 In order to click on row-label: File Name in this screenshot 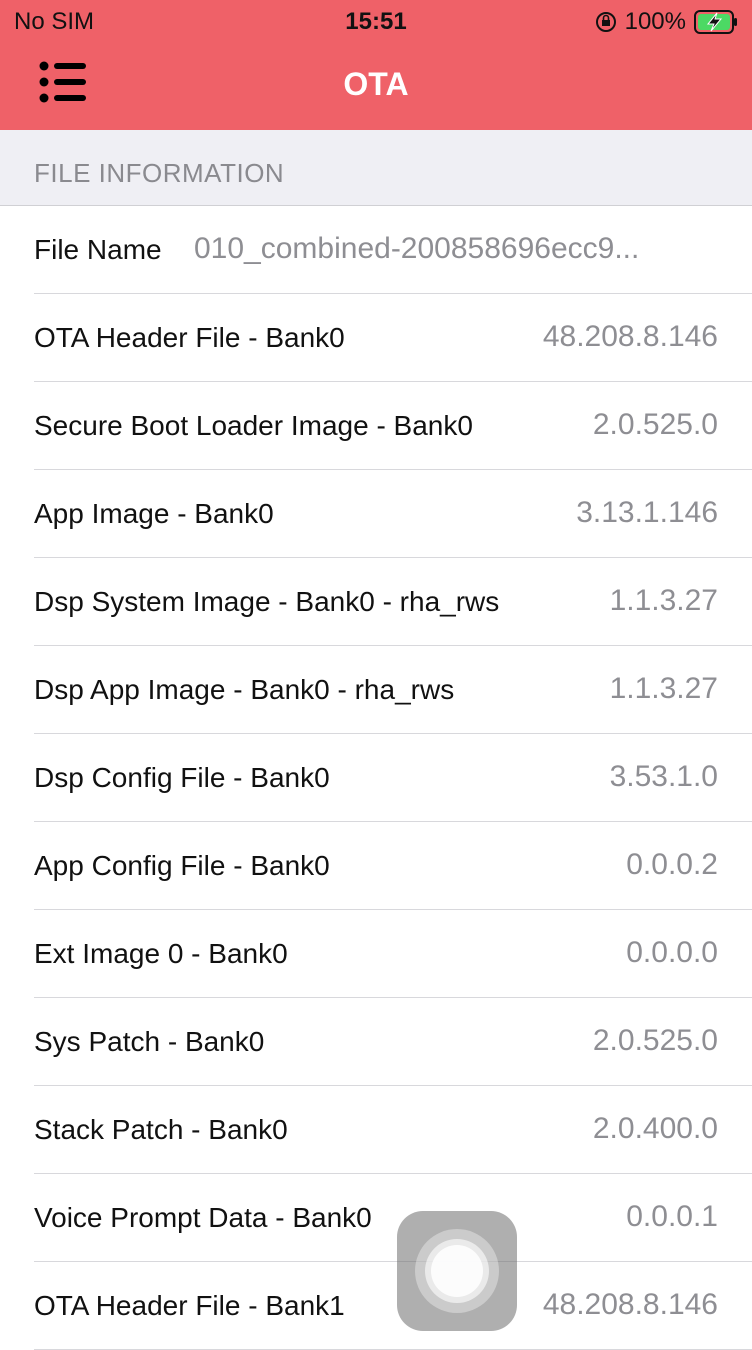, I will do `click(98, 249)`.